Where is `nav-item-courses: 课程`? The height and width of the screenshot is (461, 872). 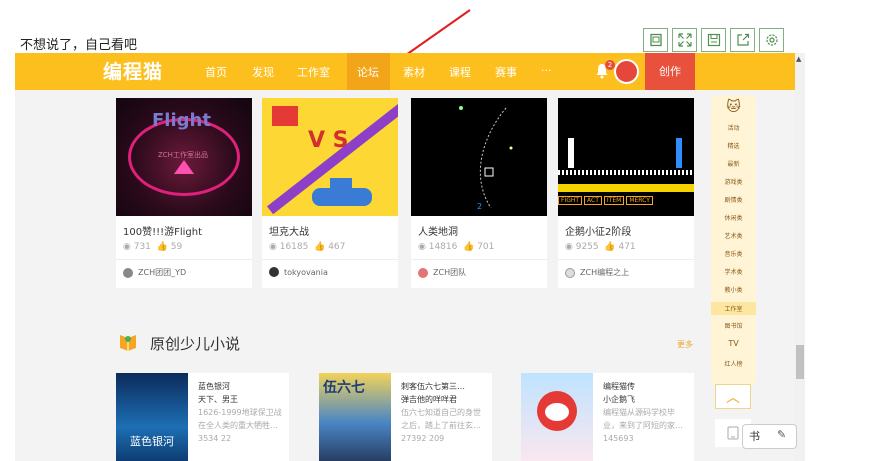
nav-item-courses: 课程 is located at coordinates (460, 72).